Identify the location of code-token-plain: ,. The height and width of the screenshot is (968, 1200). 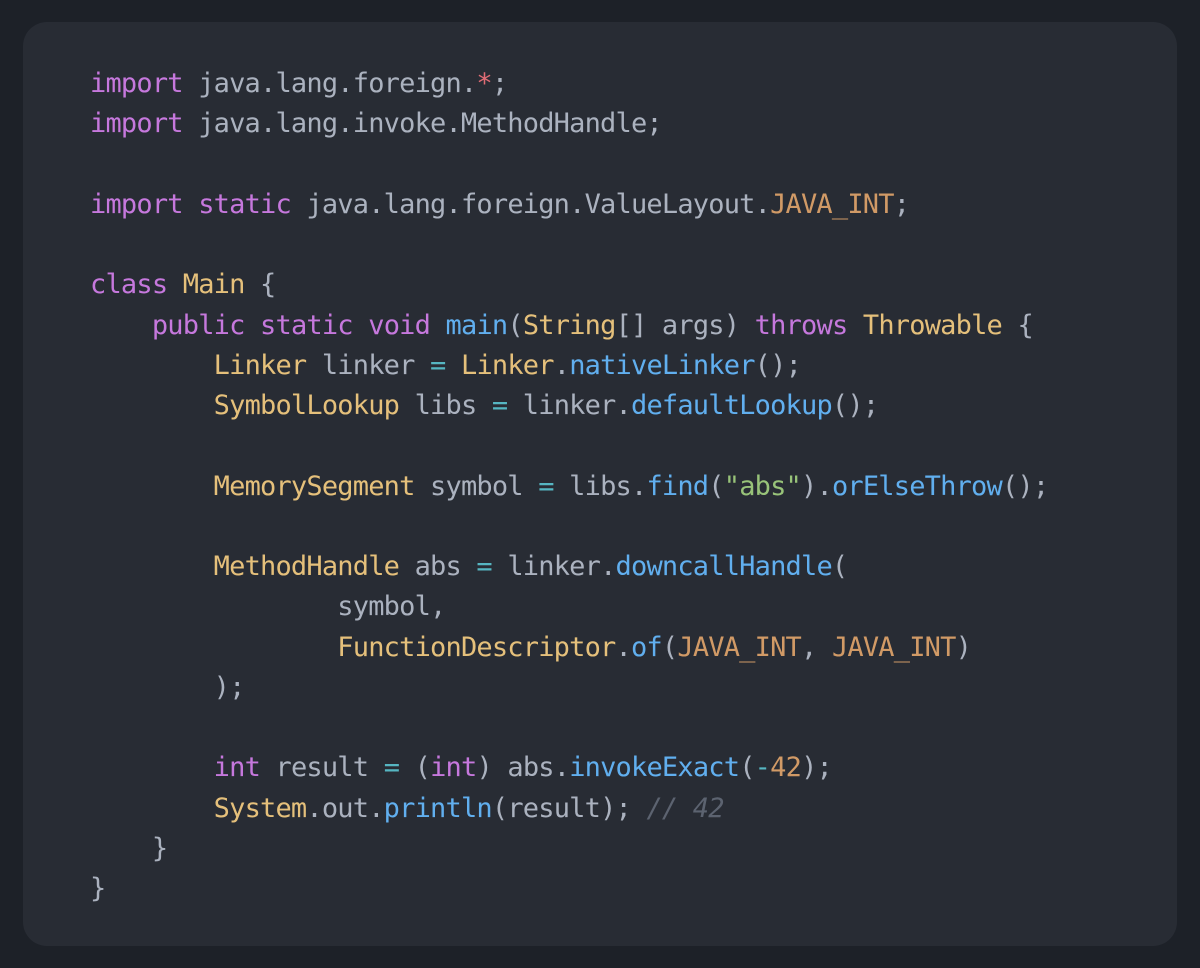
(816, 647).